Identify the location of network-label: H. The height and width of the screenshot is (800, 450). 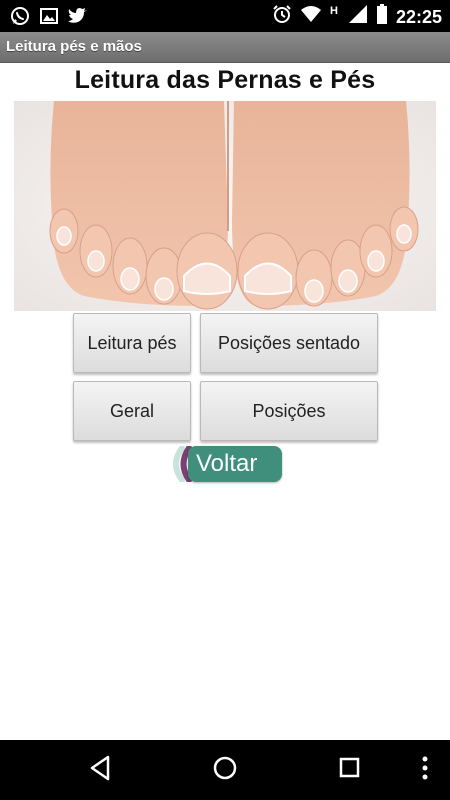
(333, 10).